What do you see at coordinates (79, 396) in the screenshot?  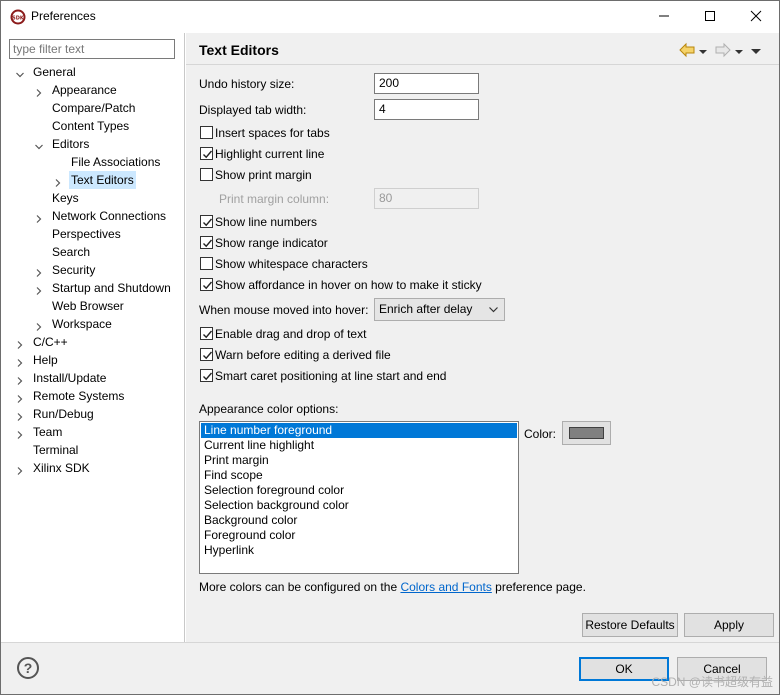 I see `tree-item-label: Remote Systems` at bounding box center [79, 396].